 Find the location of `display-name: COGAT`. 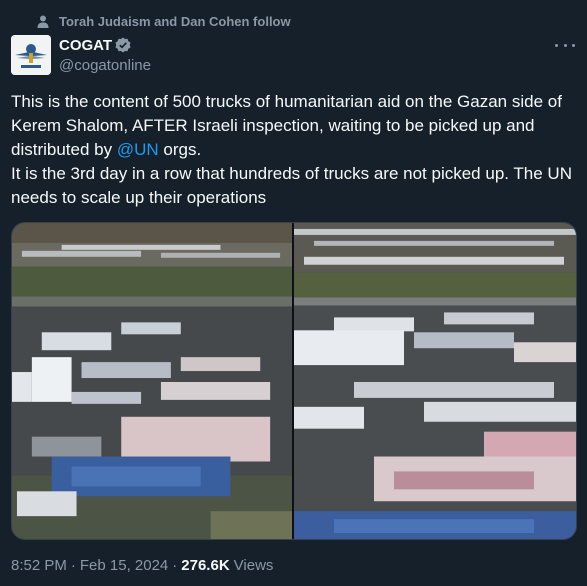

display-name: COGAT is located at coordinates (85, 45).